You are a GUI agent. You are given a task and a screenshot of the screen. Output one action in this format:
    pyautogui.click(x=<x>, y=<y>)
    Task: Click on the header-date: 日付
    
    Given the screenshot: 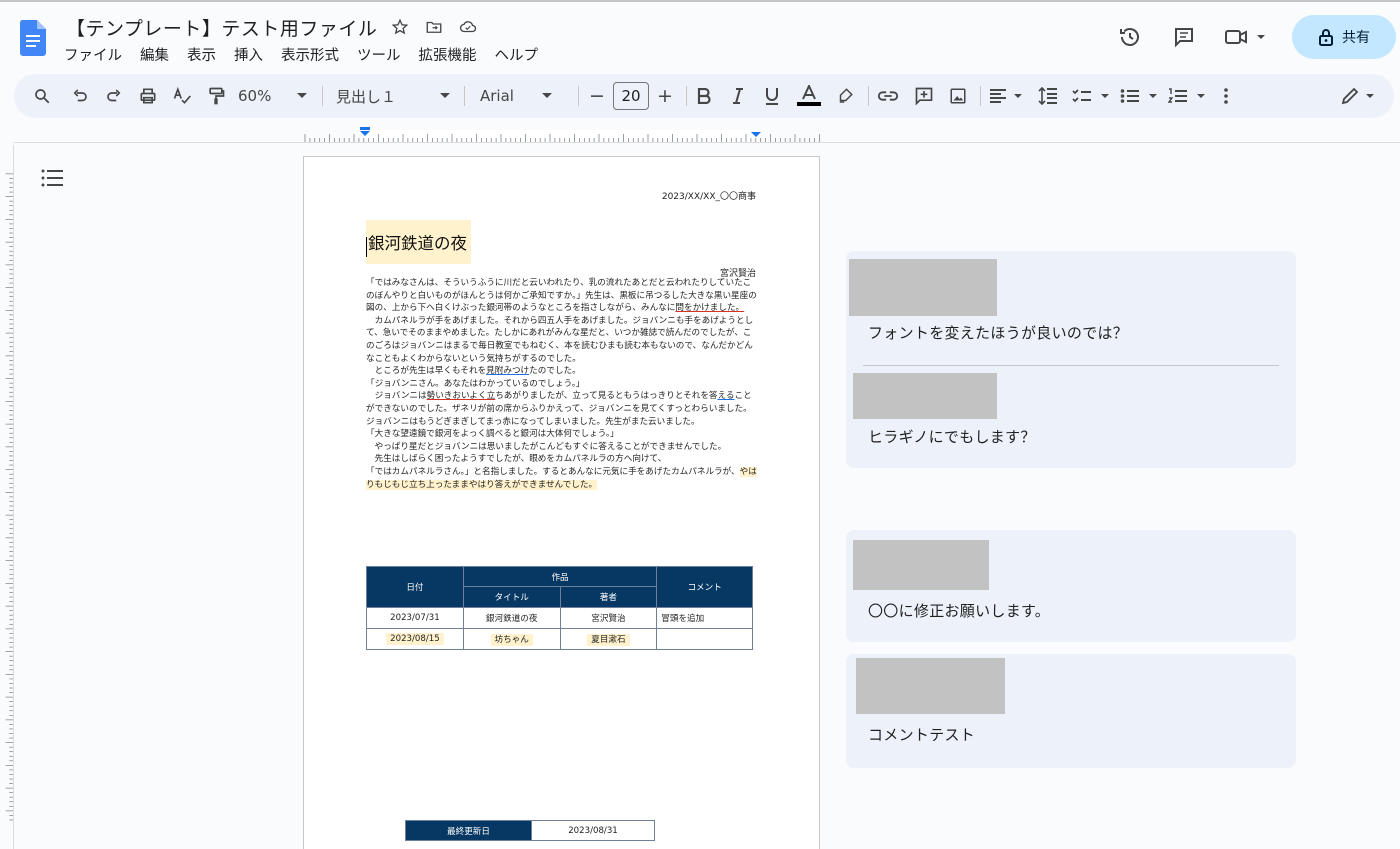 What is the action you would take?
    pyautogui.click(x=415, y=587)
    